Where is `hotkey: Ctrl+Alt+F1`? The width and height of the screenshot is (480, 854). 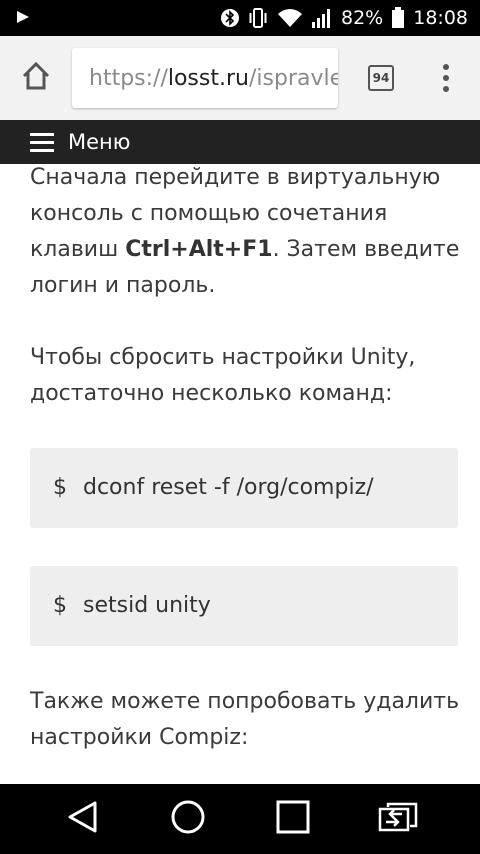
hotkey: Ctrl+Alt+F1 is located at coordinates (199, 249).